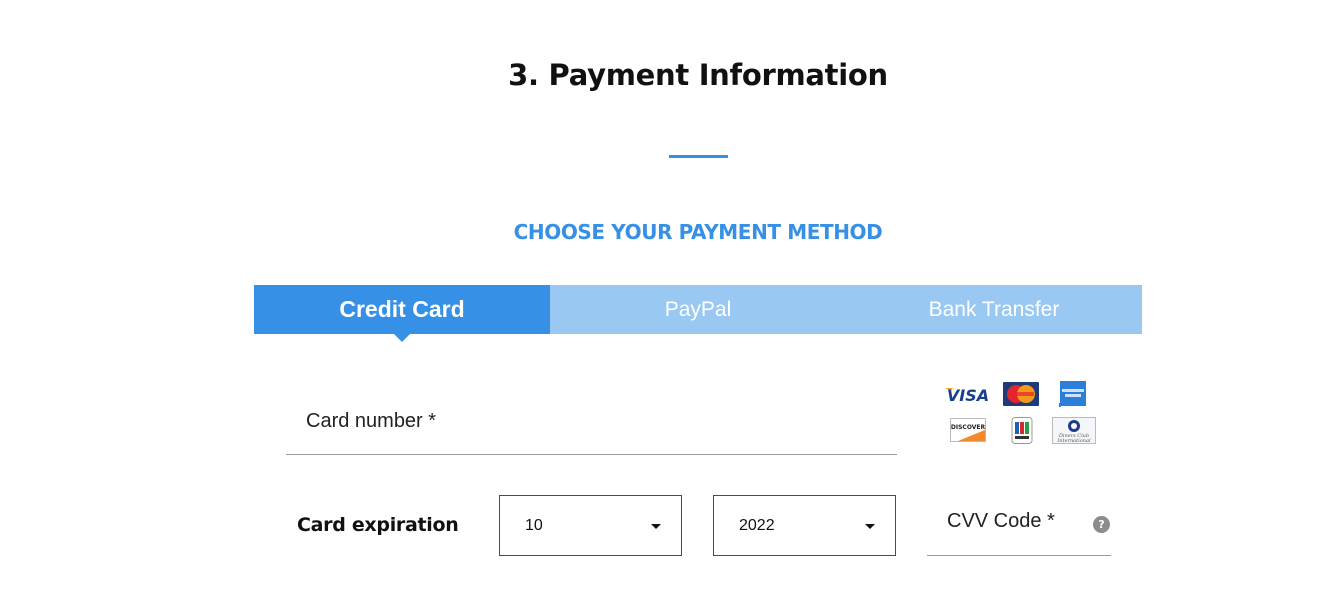 Image resolution: width=1344 pixels, height=600 pixels. What do you see at coordinates (1074, 430) in the screenshot?
I see `diners-club-logo-icon: Diners Club International` at bounding box center [1074, 430].